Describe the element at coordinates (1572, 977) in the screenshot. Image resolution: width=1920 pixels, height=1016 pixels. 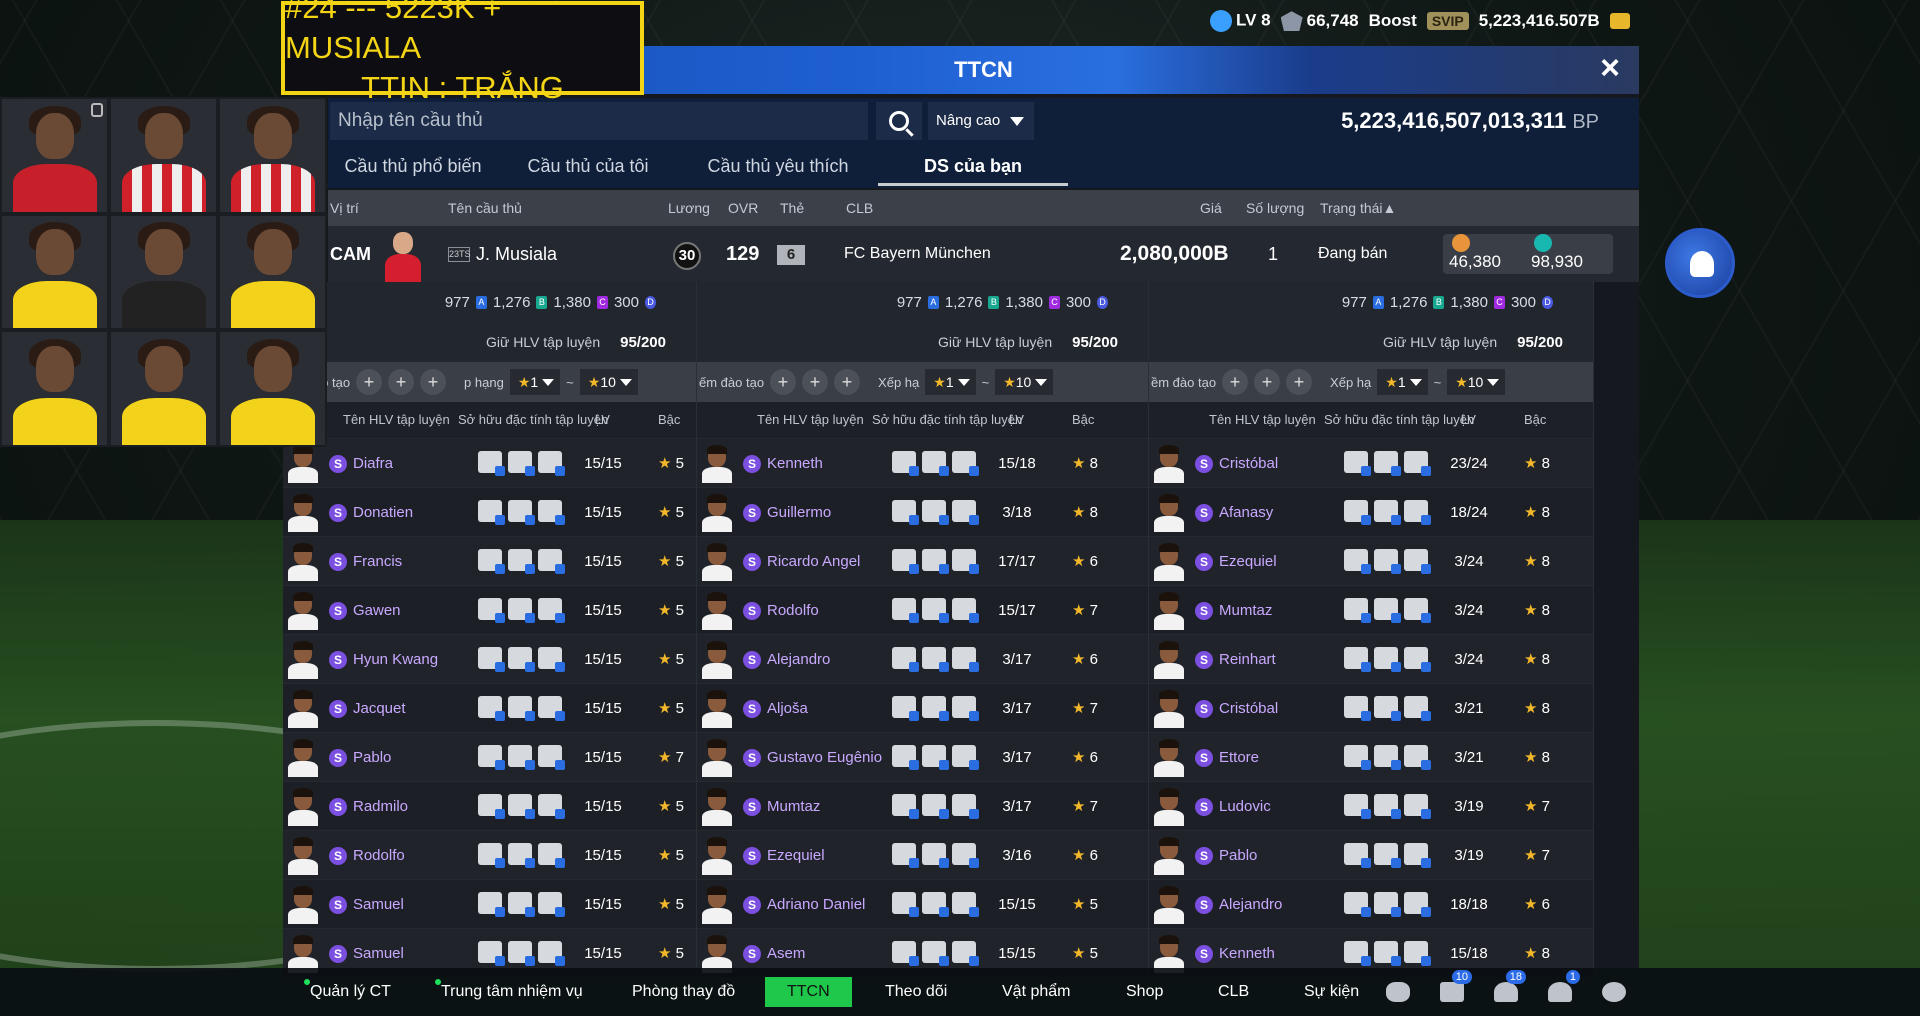
I see `friends-badge: 1` at that location.